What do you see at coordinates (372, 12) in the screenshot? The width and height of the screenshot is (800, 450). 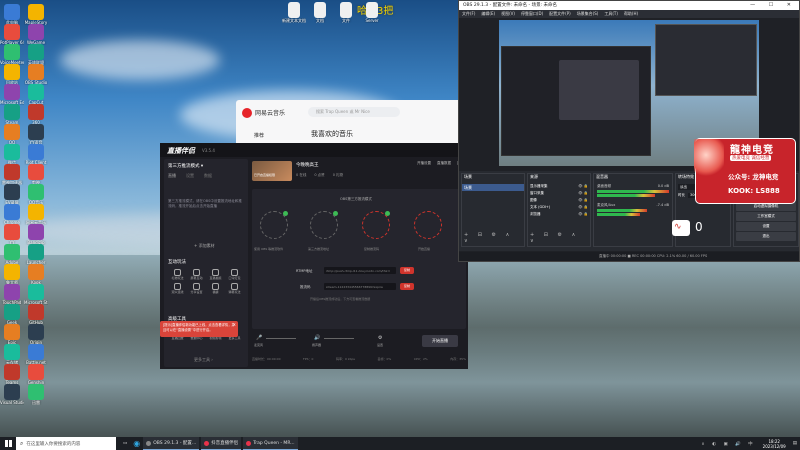 I see `desktop-file-icon: Server` at bounding box center [372, 12].